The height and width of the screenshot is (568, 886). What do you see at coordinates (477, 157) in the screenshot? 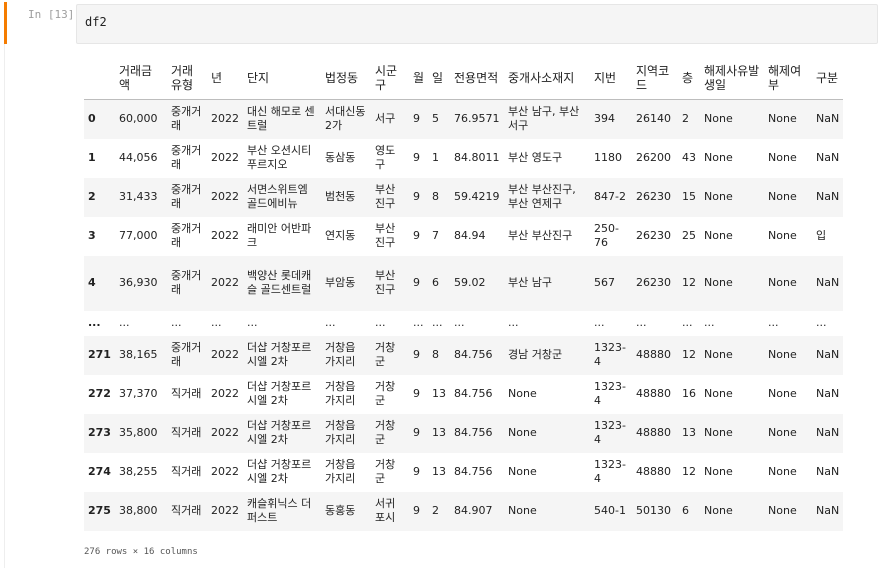
I see `table-cell: 84.8011` at bounding box center [477, 157].